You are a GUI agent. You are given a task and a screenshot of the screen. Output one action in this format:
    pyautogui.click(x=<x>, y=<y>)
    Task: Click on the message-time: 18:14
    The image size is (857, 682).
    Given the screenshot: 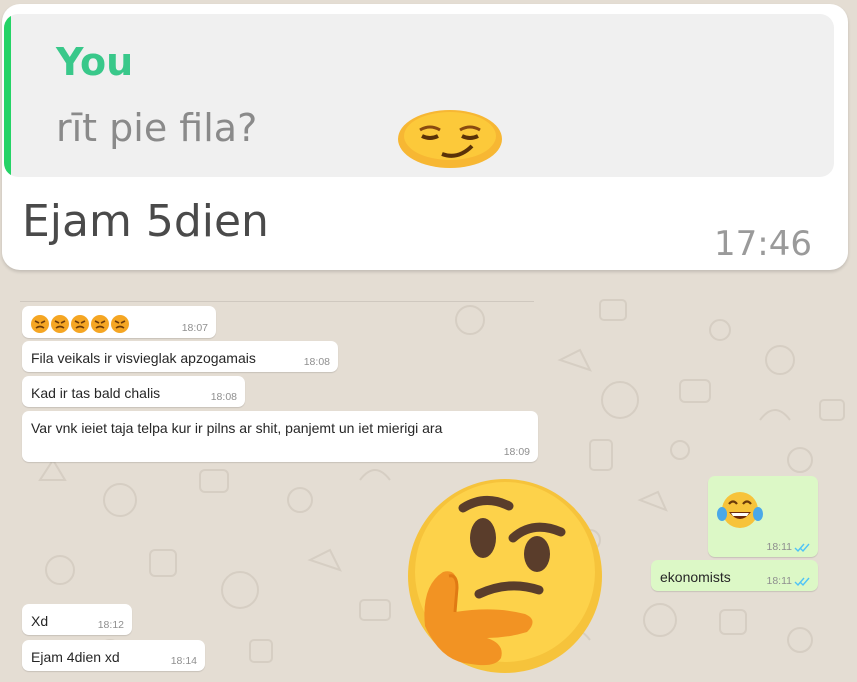 What is the action you would take?
    pyautogui.click(x=183, y=661)
    